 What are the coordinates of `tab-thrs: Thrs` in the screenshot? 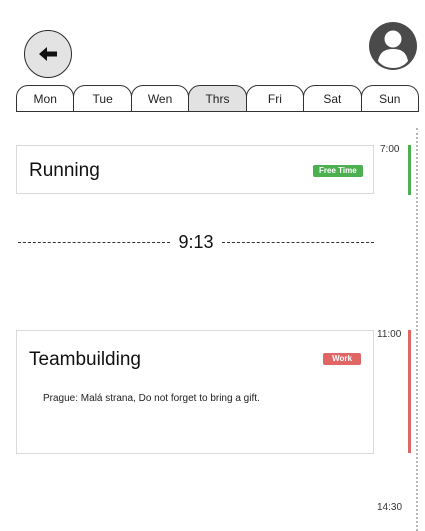 It's located at (217, 98).